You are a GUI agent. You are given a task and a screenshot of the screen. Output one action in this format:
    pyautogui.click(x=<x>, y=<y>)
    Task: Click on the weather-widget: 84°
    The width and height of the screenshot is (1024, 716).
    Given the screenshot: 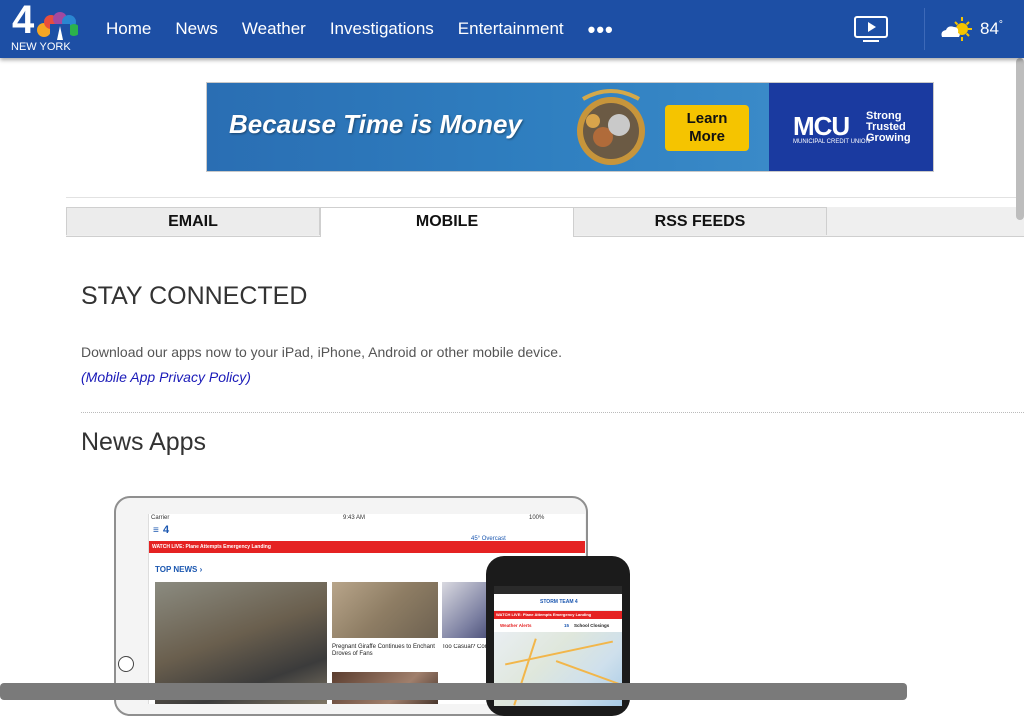 What is the action you would take?
    pyautogui.click(x=970, y=29)
    